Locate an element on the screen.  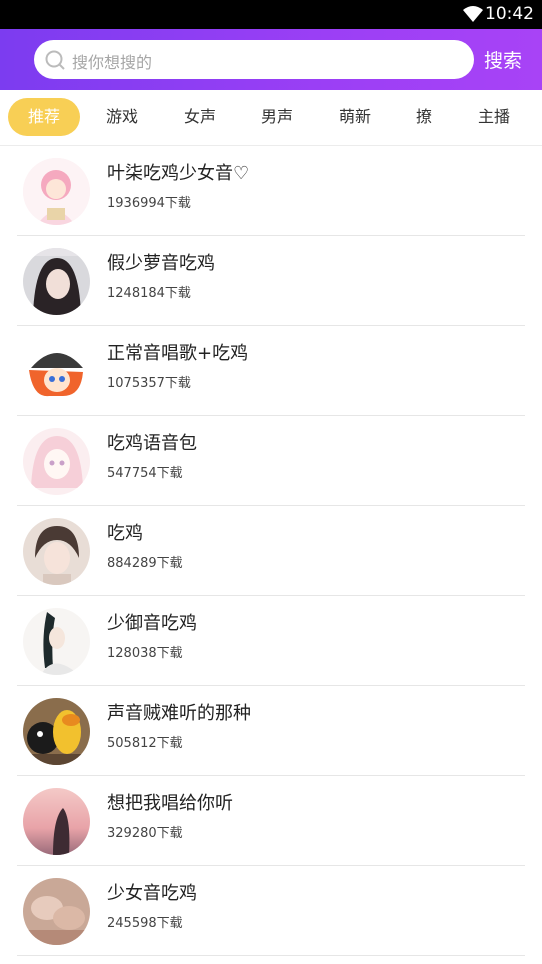
status-bar: 10:42 is located at coordinates (271, 14).